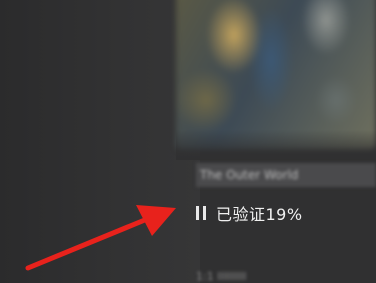  Describe the element at coordinates (201, 213) in the screenshot. I see `pause-icon` at that location.